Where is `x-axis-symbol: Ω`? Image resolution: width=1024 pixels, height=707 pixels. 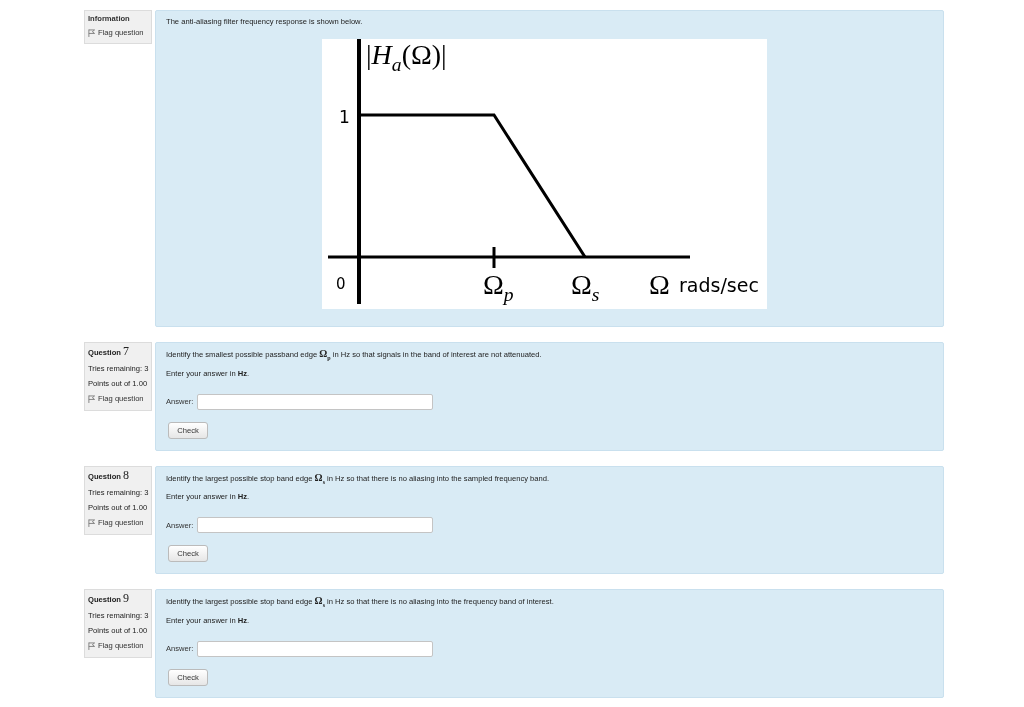
x-axis-symbol: Ω is located at coordinates (659, 285).